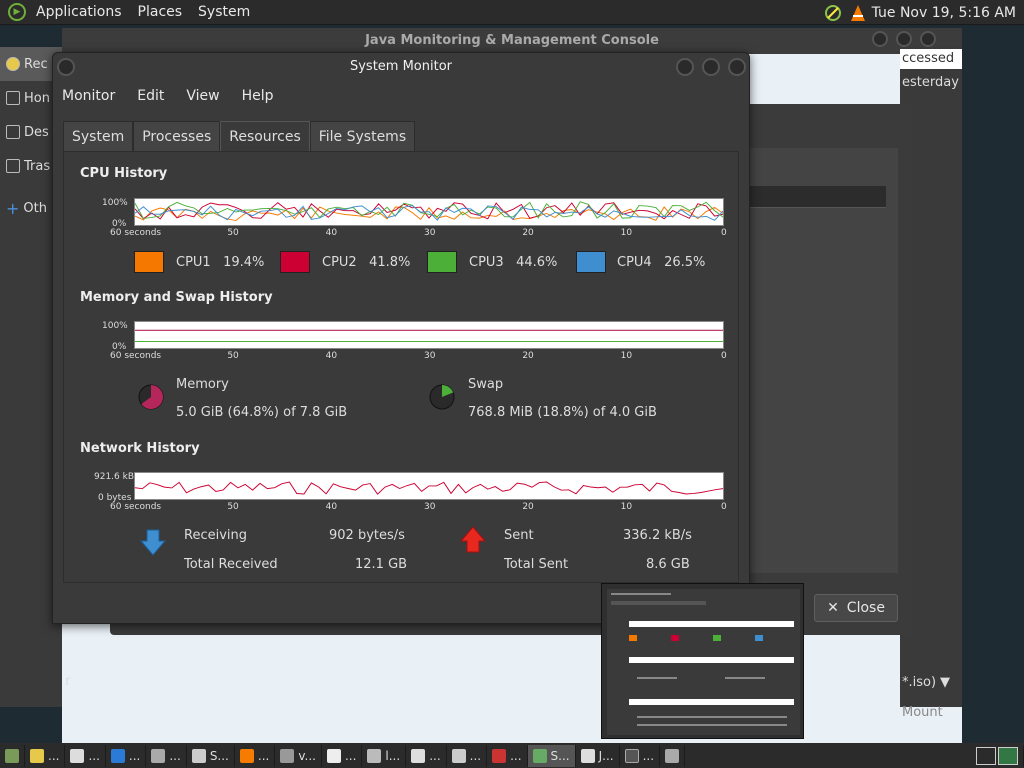 The height and width of the screenshot is (768, 1024). Describe the element at coordinates (233, 233) in the screenshot. I see `x-tick: 50` at that location.